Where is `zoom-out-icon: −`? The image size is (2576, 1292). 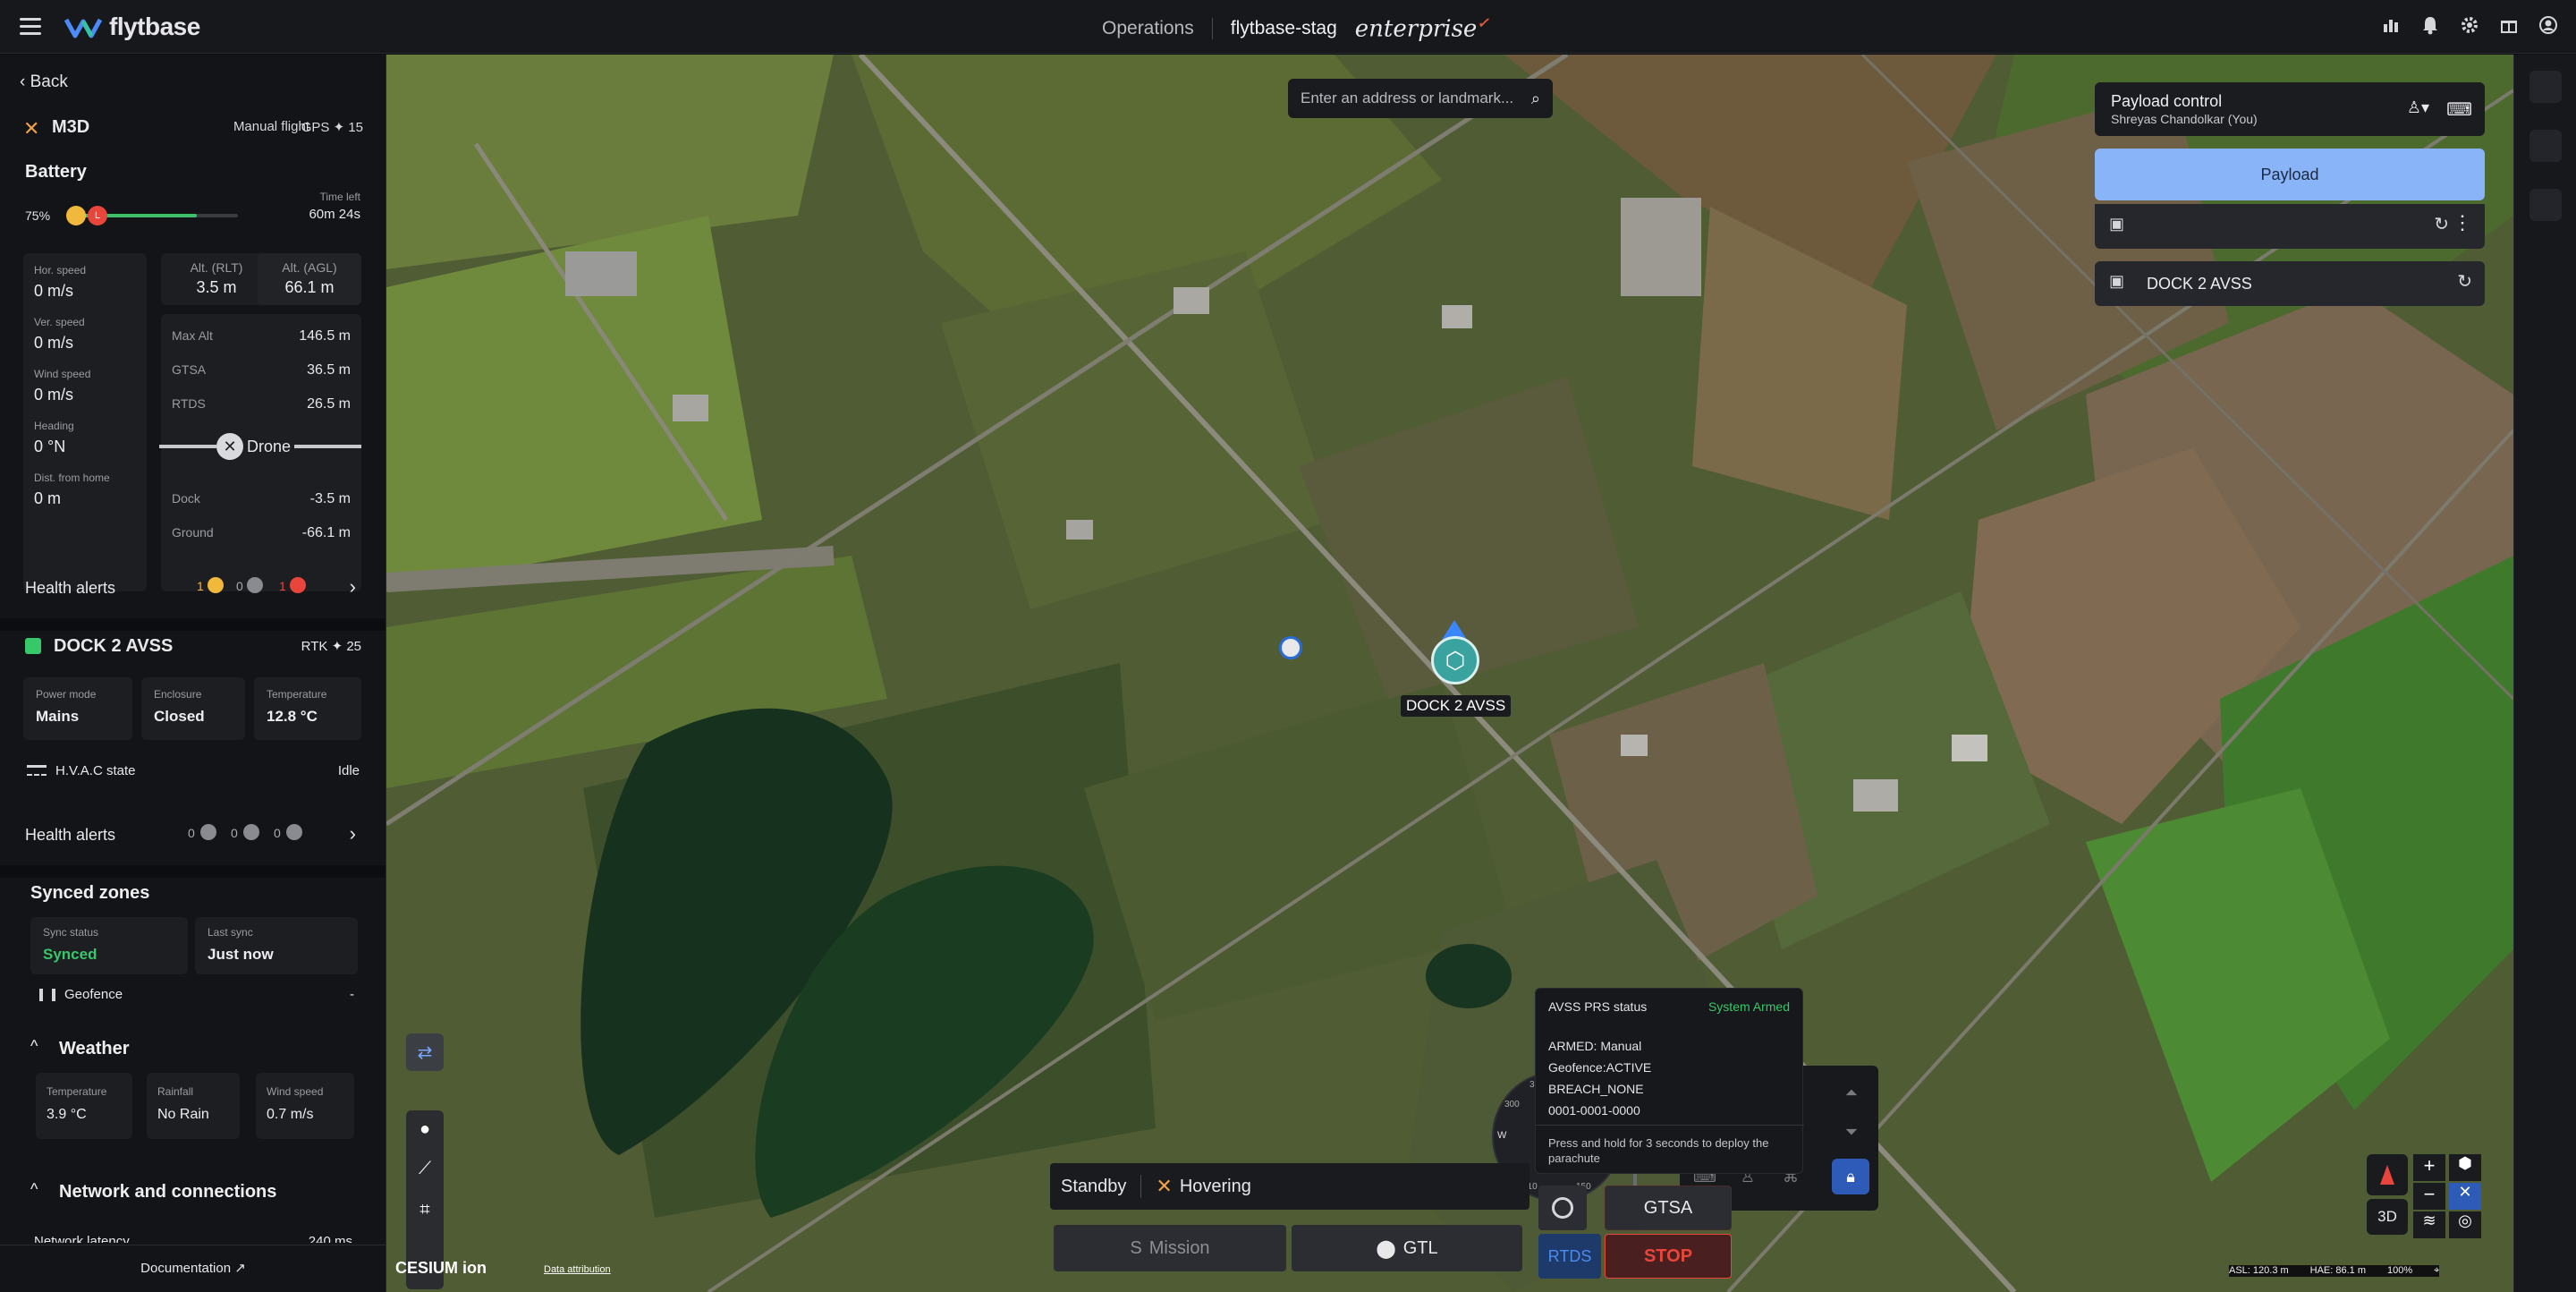
zoom-out-icon: − is located at coordinates (2429, 1196).